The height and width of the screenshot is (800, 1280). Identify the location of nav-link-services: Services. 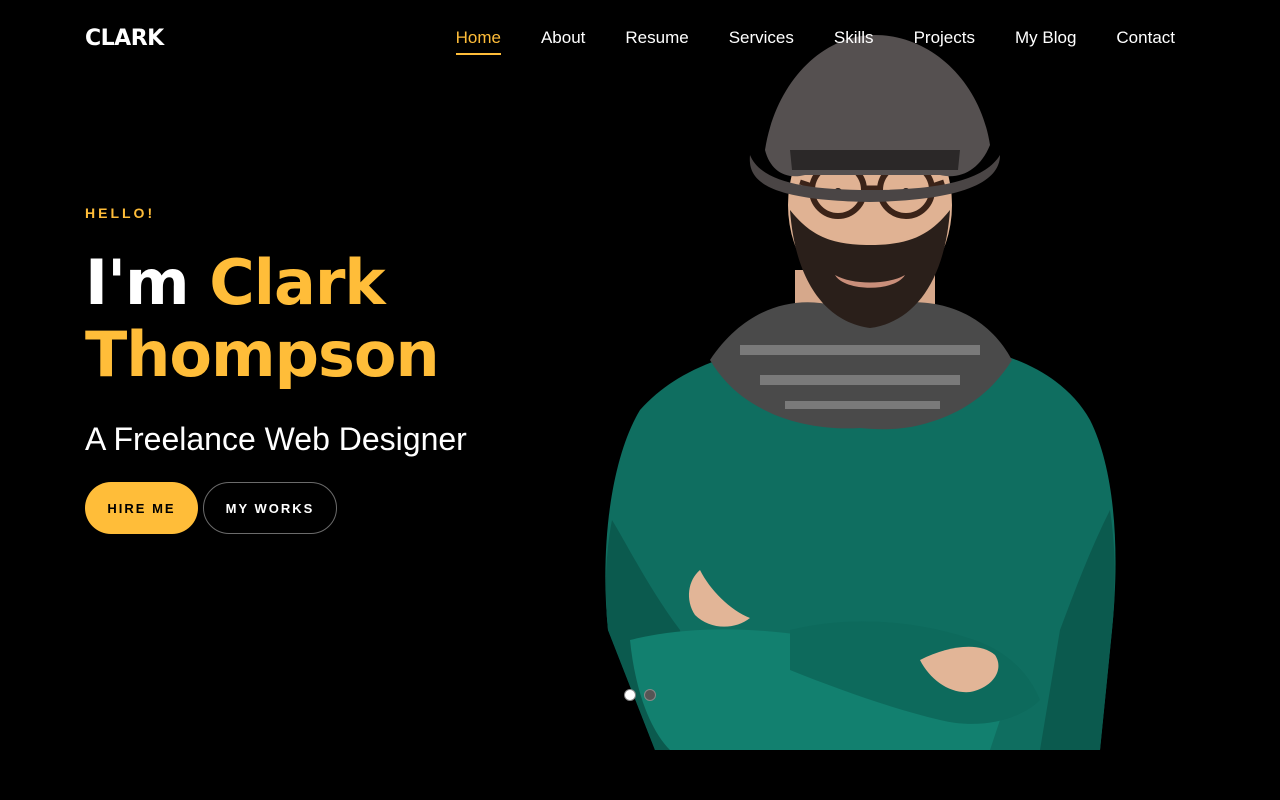
(761, 41).